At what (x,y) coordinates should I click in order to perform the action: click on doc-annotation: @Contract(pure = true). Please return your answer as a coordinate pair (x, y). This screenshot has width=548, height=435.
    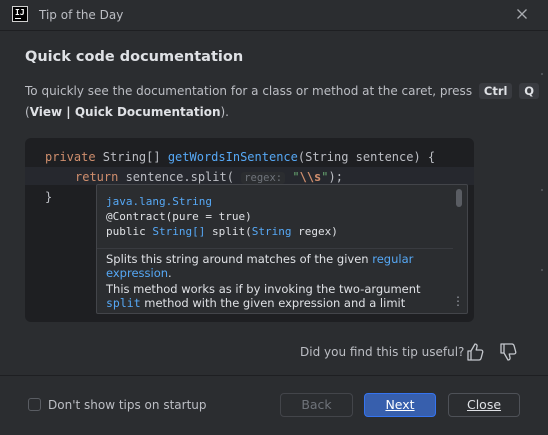
    Looking at the image, I should click on (179, 216).